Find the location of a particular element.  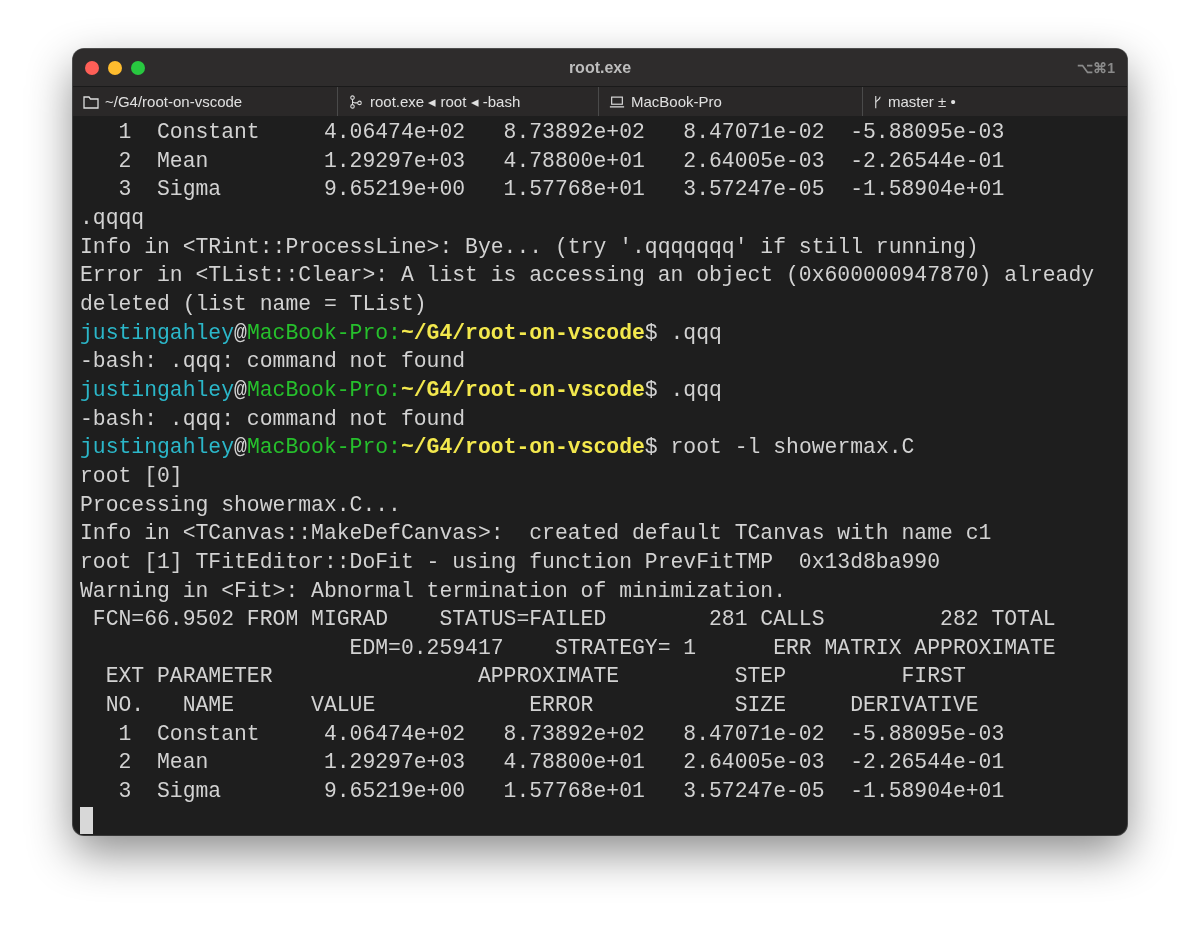

terminal-line: Info in <TCanvas::MakeDefCanvas>: created default TCanvas with name c1 is located at coordinates (536, 534).